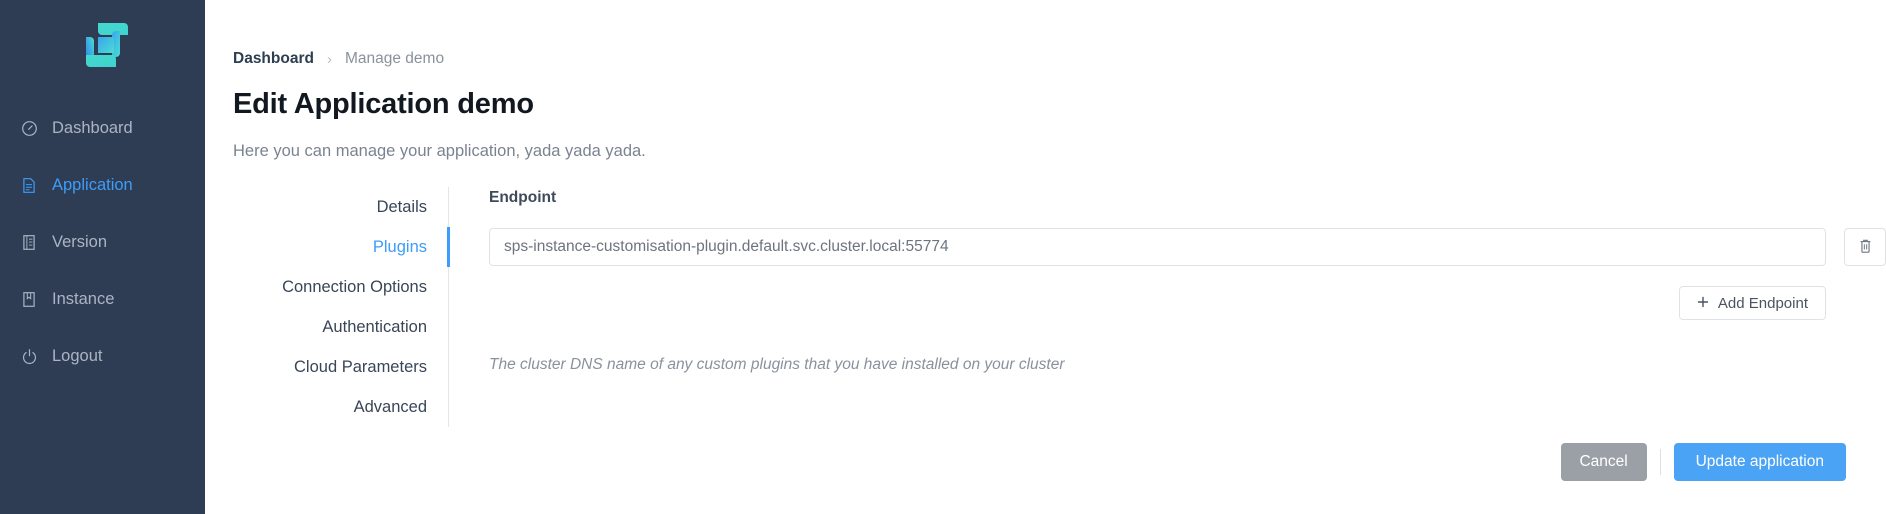  I want to click on save-book-icon, so click(29, 299).